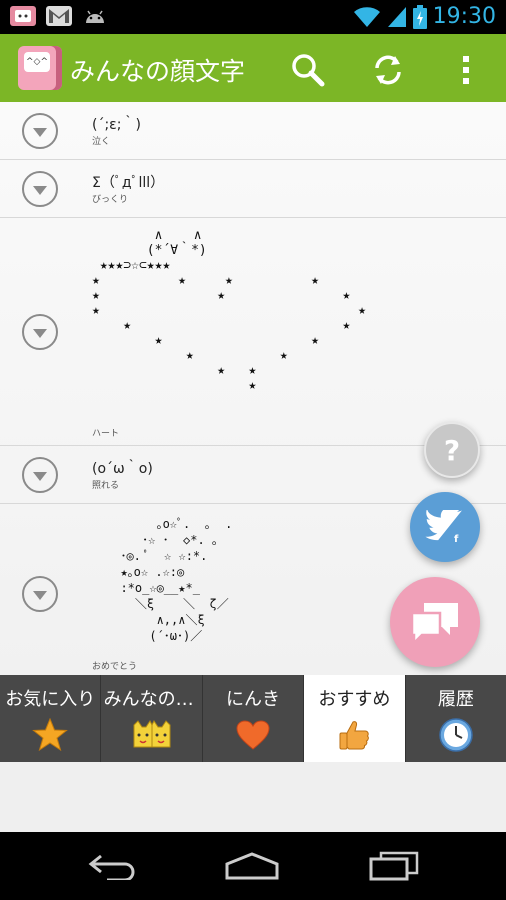 This screenshot has height=900, width=506. Describe the element at coordinates (253, 189) in the screenshot. I see `list-item: Σ（ﾟдﾟlll） びっくり` at that location.